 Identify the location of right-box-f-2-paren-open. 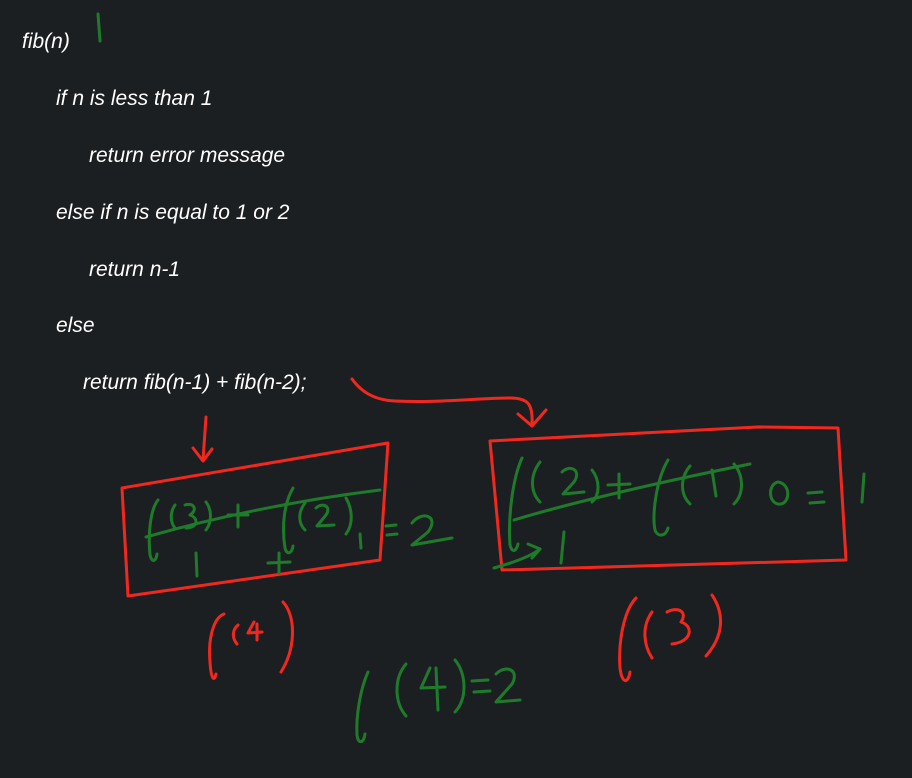
(536, 482).